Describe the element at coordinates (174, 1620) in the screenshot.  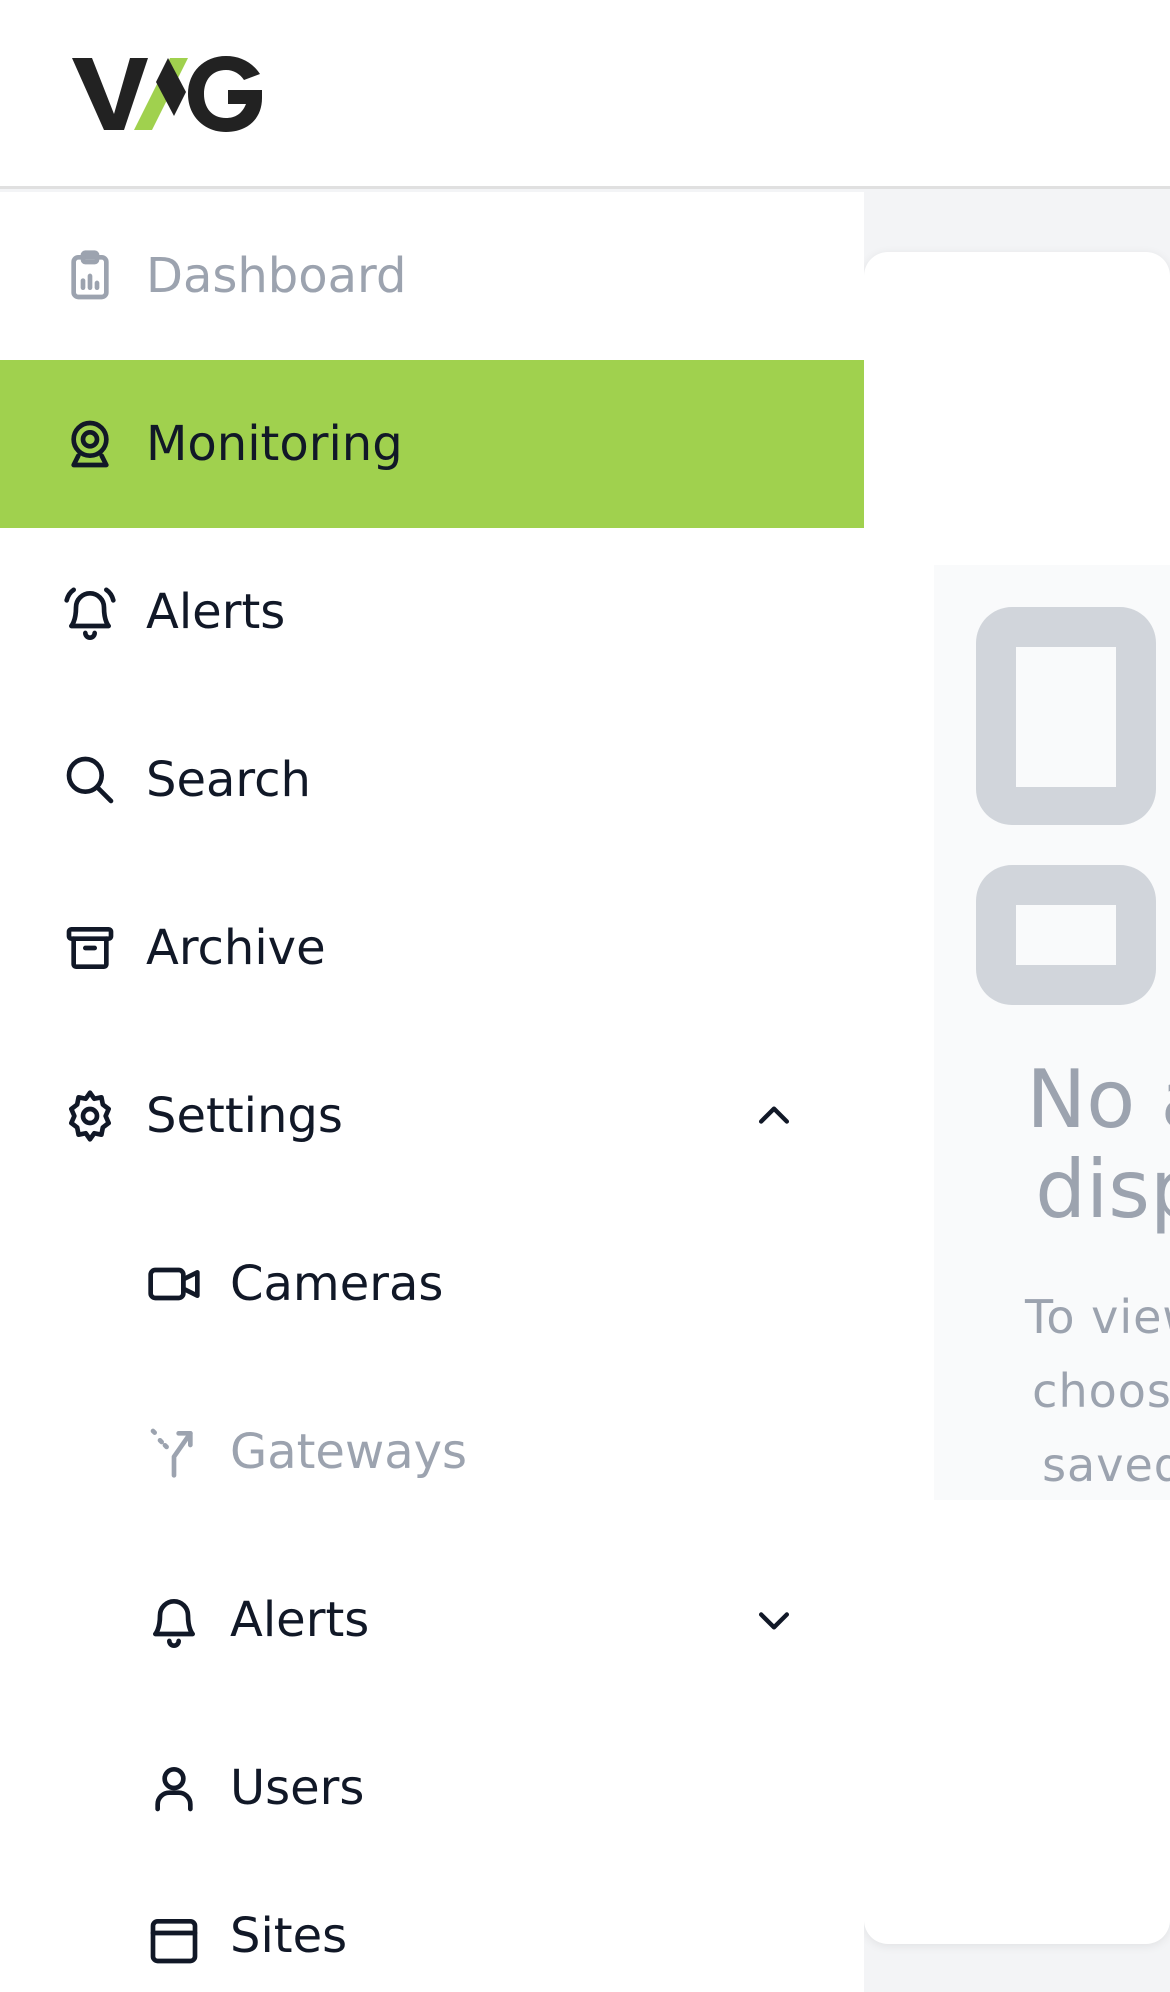
I see `bell-icon` at that location.